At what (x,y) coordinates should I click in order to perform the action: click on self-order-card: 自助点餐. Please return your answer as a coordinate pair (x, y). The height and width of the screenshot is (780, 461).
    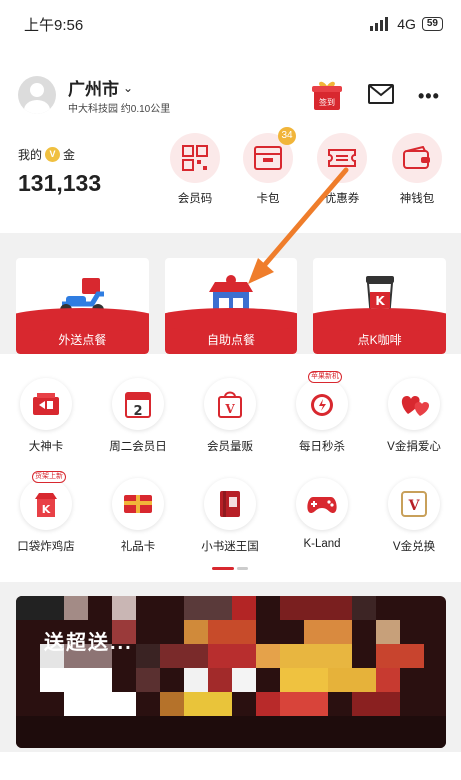
    Looking at the image, I should click on (231, 306).